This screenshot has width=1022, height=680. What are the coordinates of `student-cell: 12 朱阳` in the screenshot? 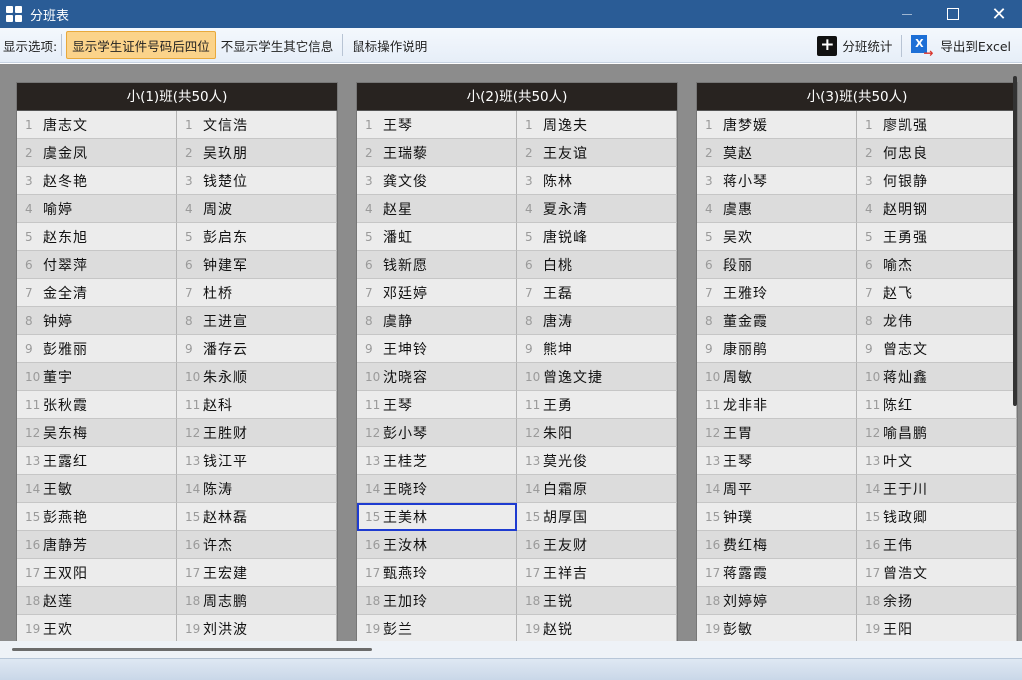 It's located at (597, 433).